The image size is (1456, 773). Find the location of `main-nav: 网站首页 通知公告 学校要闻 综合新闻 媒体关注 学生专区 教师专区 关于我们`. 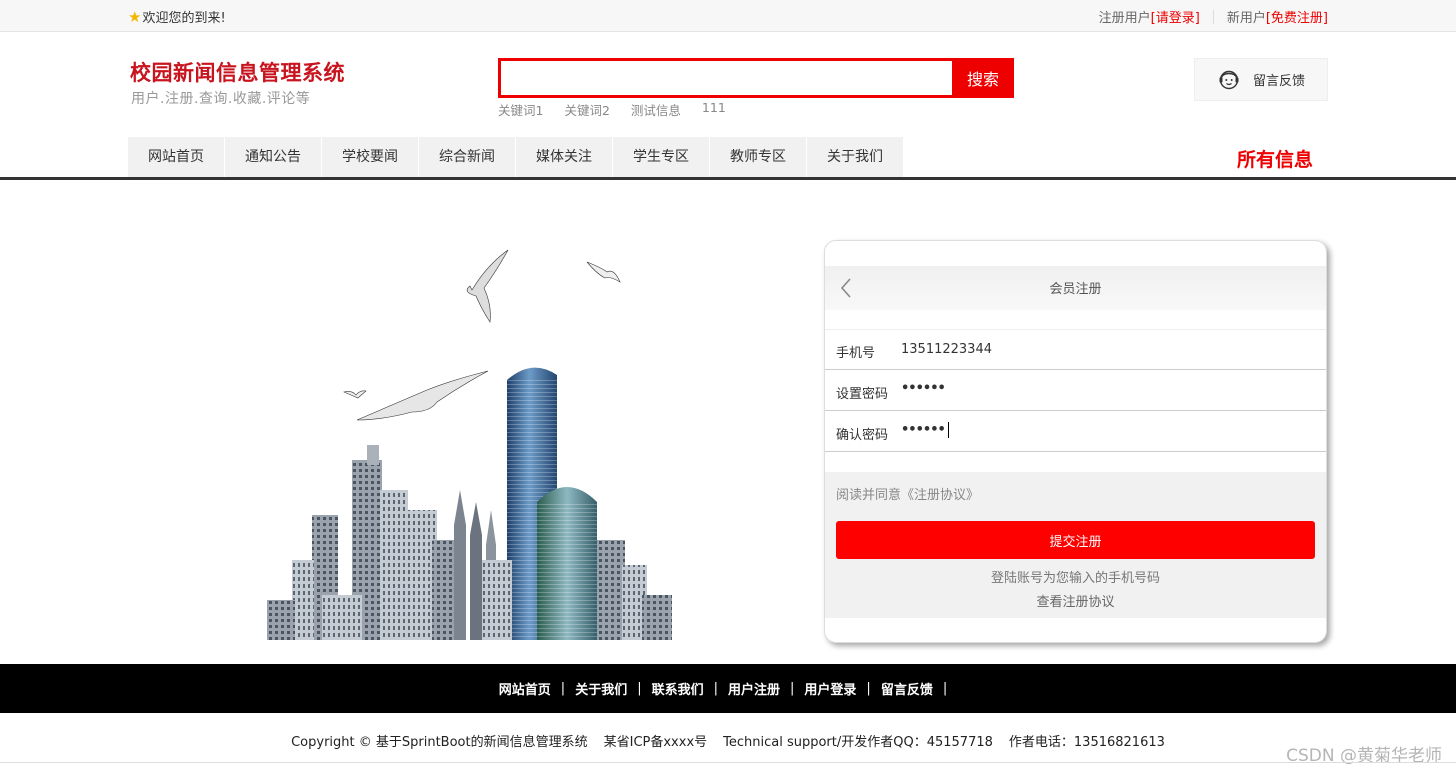

main-nav: 网站首页 通知公告 学校要闻 综合新闻 媒体关注 学生专区 教师专区 关于我们 is located at coordinates (516, 157).